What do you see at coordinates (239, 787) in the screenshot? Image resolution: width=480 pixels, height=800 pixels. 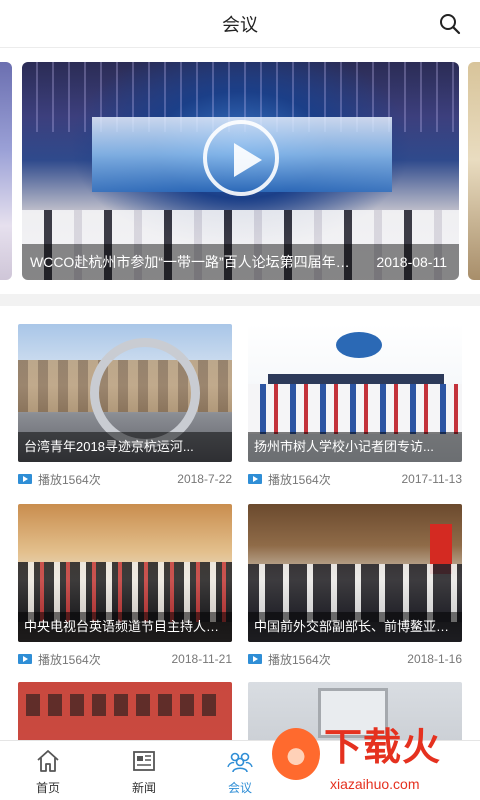 I see `tab-meetings-label: 会议` at bounding box center [239, 787].